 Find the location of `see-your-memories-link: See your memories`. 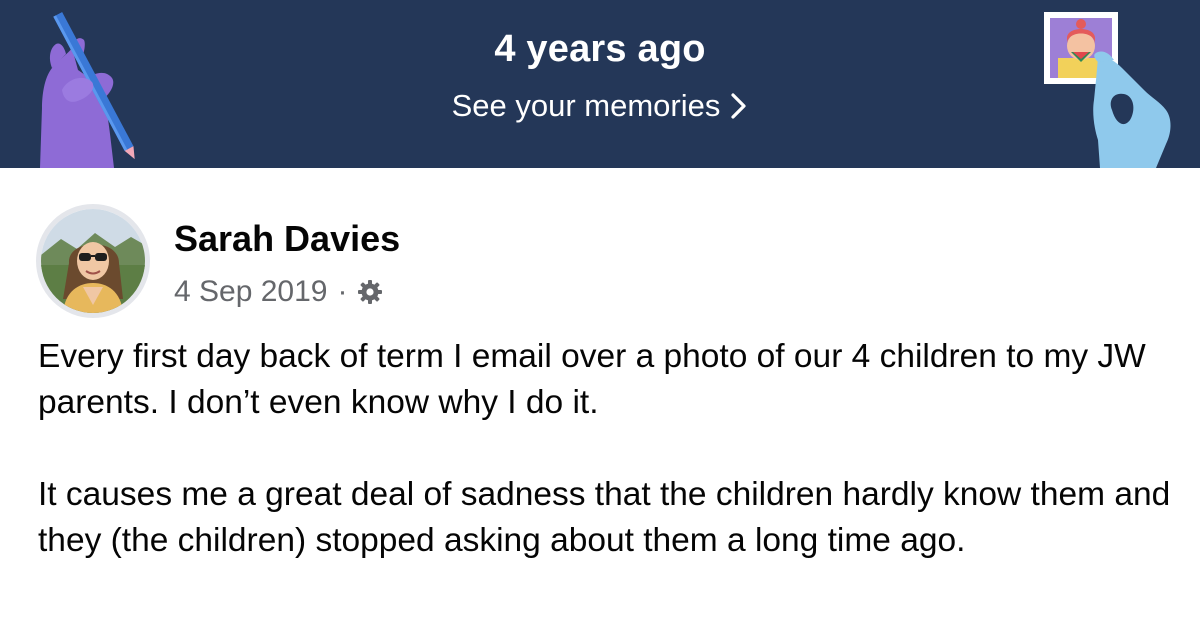

see-your-memories-link: See your memories is located at coordinates (600, 106).